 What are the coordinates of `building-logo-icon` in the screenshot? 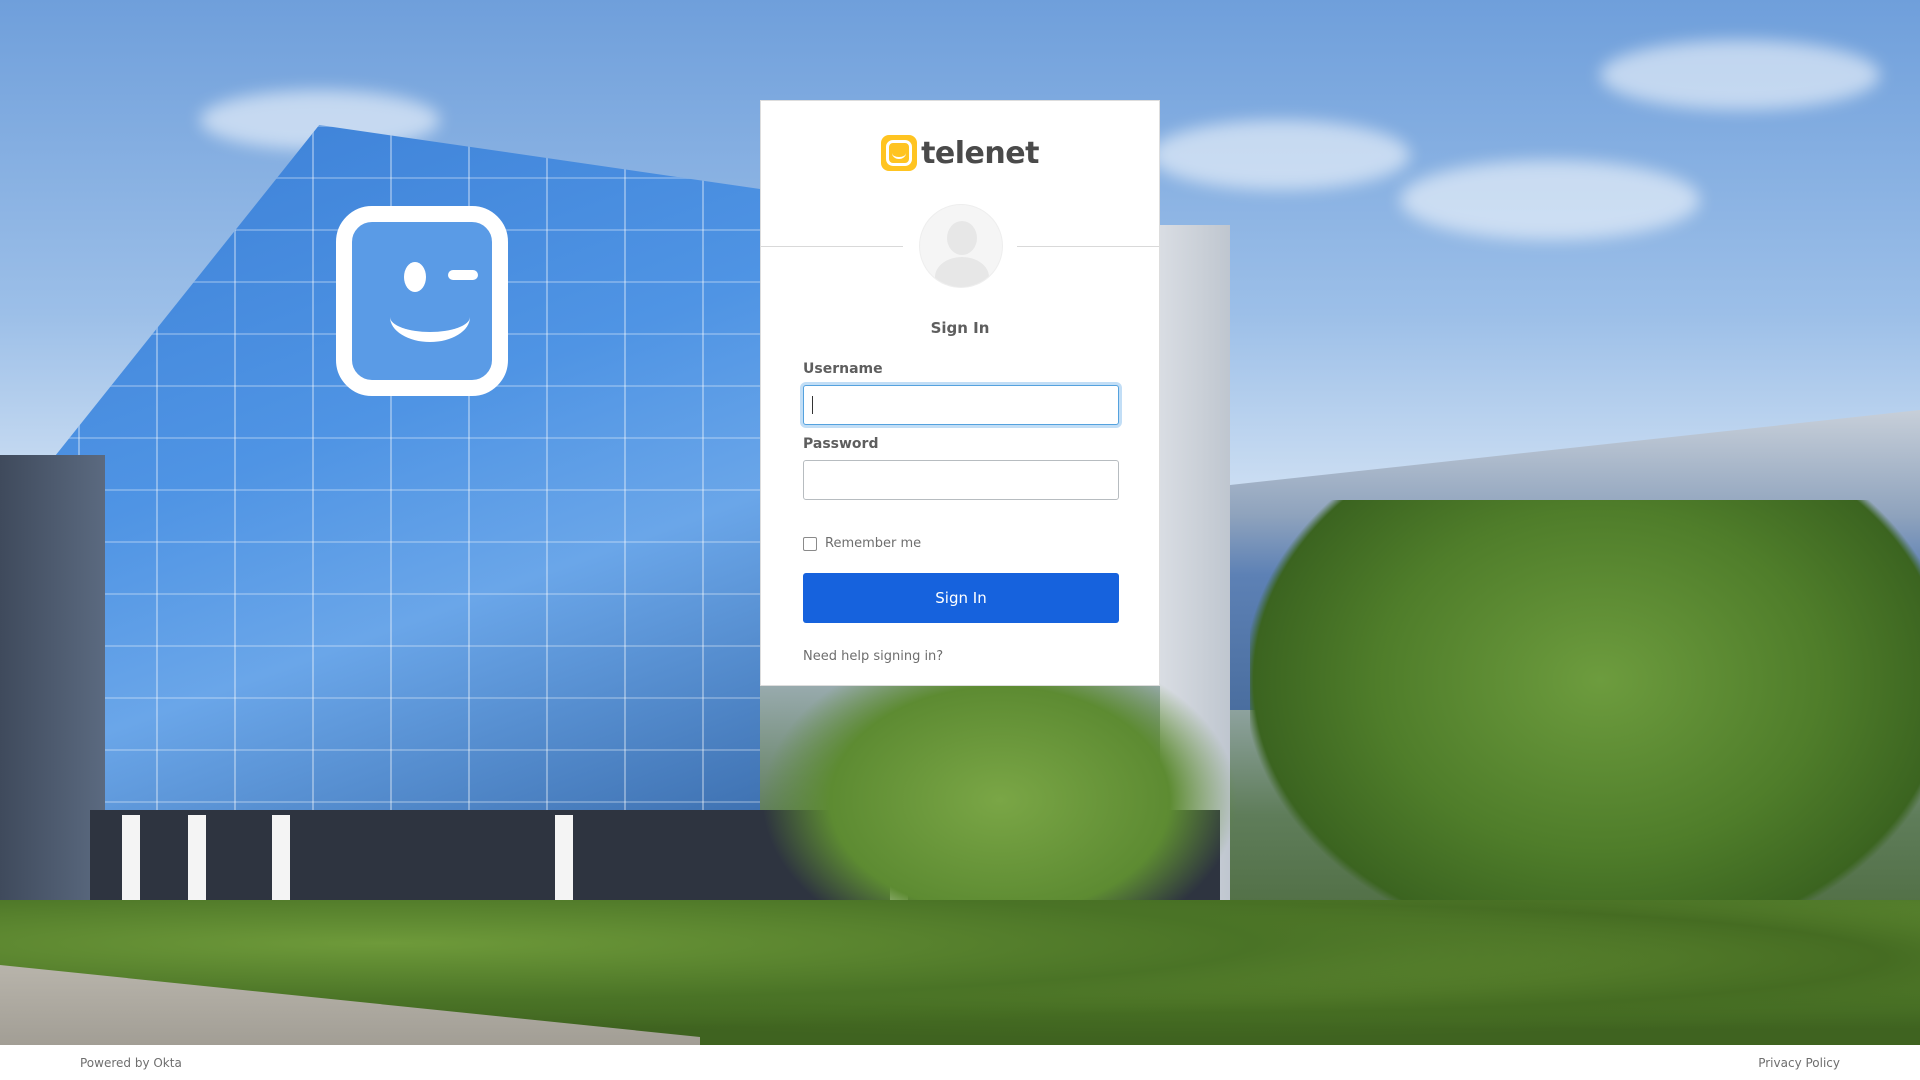 It's located at (422, 301).